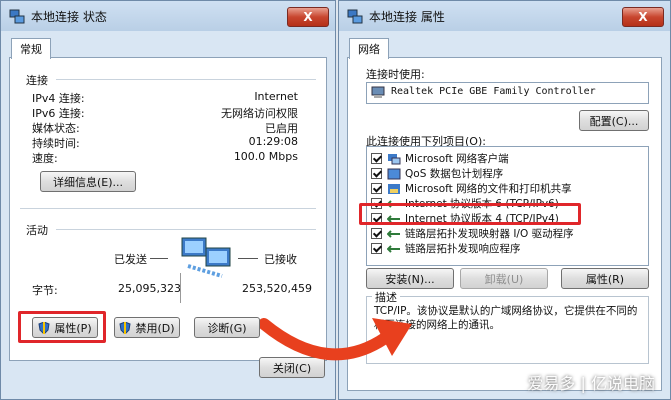  Describe the element at coordinates (591, 383) in the screenshot. I see `watermark: 爱易多 | 亿说电脑` at that location.